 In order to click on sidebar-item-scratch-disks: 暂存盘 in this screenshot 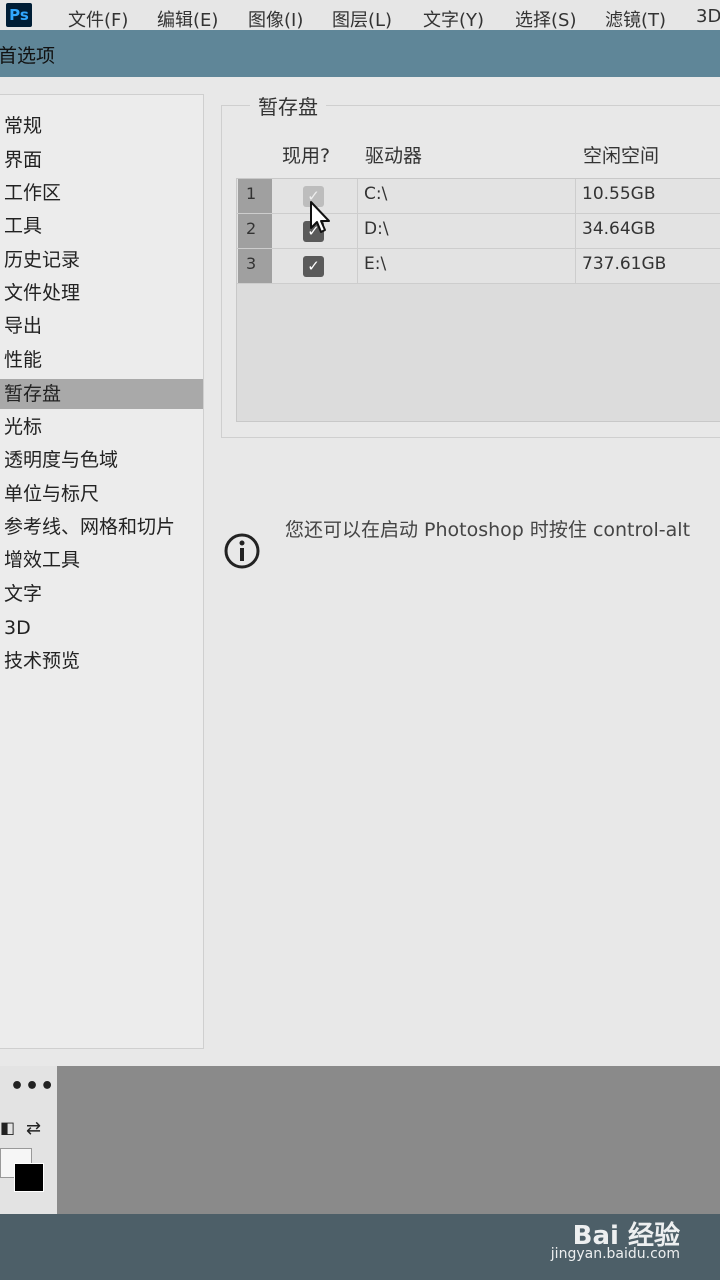, I will do `click(101, 394)`.